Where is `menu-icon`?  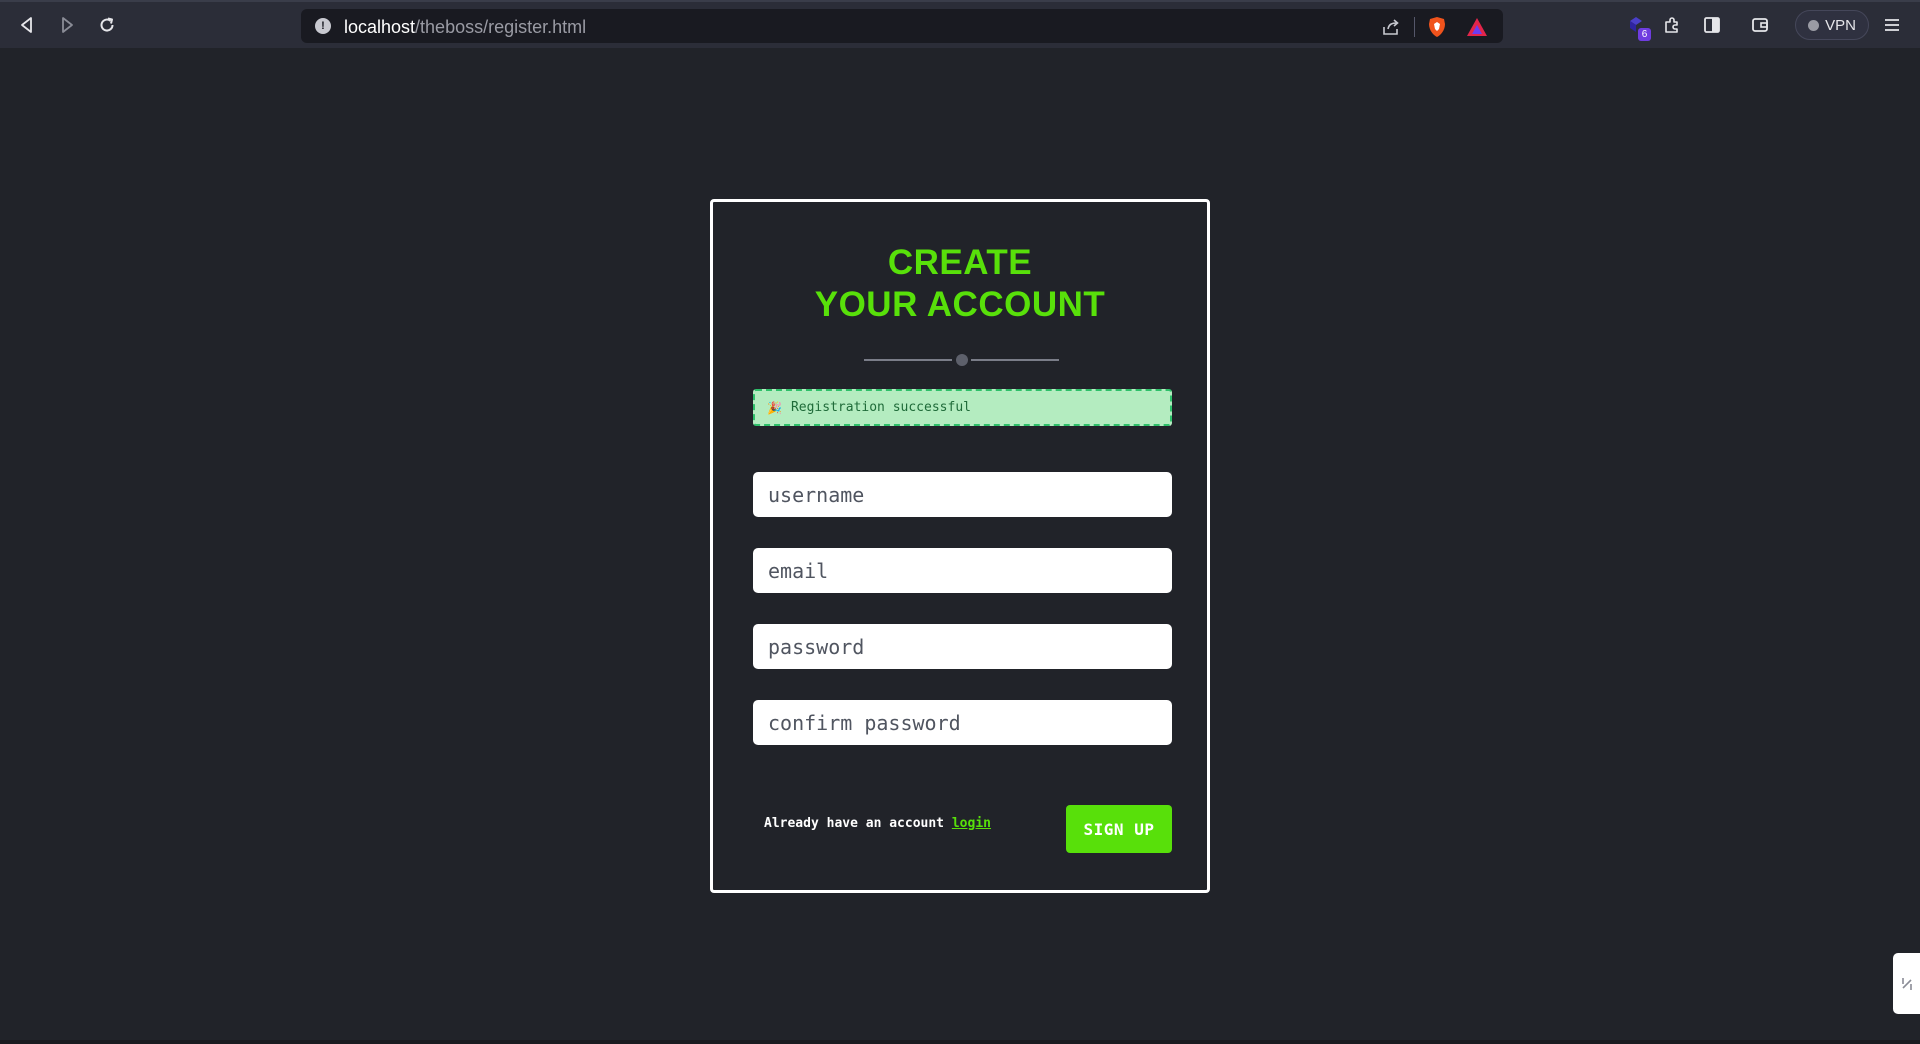 menu-icon is located at coordinates (1892, 25).